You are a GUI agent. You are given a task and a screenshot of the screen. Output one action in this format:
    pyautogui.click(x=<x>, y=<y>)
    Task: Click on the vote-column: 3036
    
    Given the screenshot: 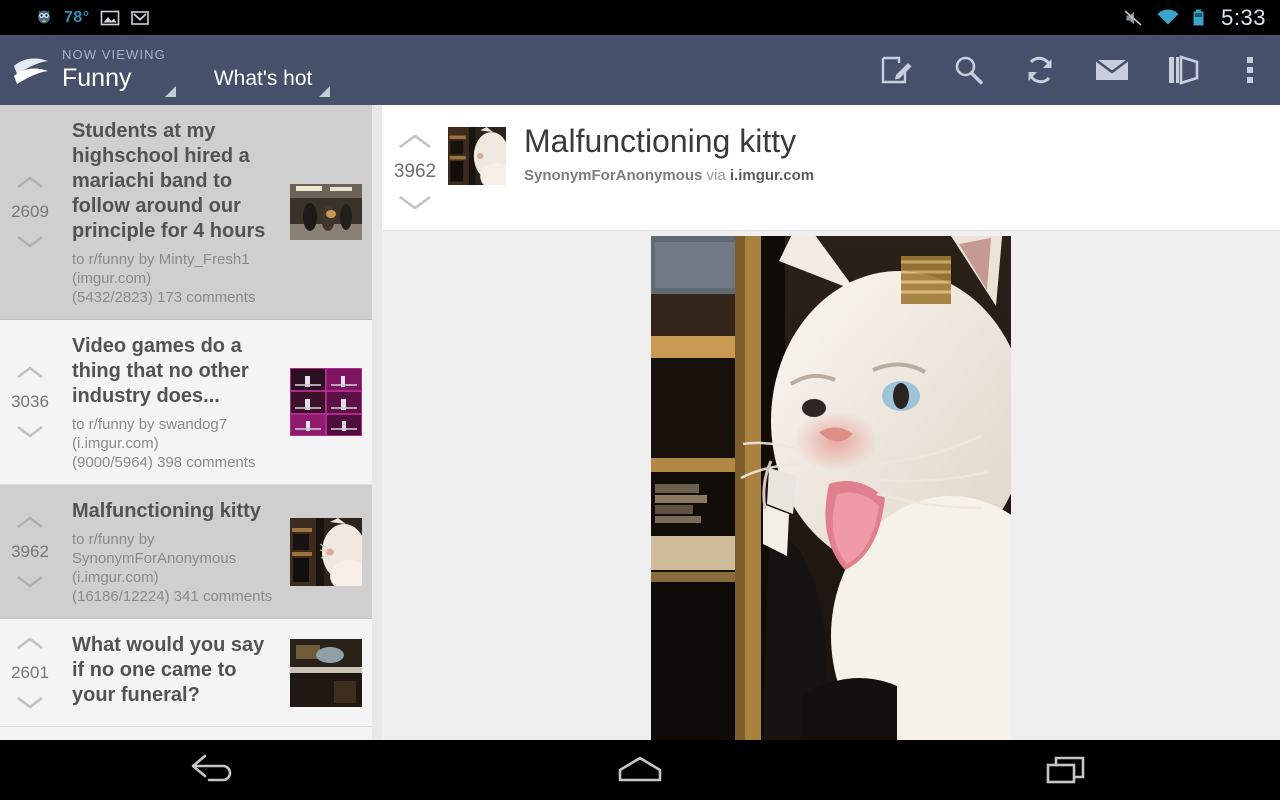 What is the action you would take?
    pyautogui.click(x=30, y=402)
    